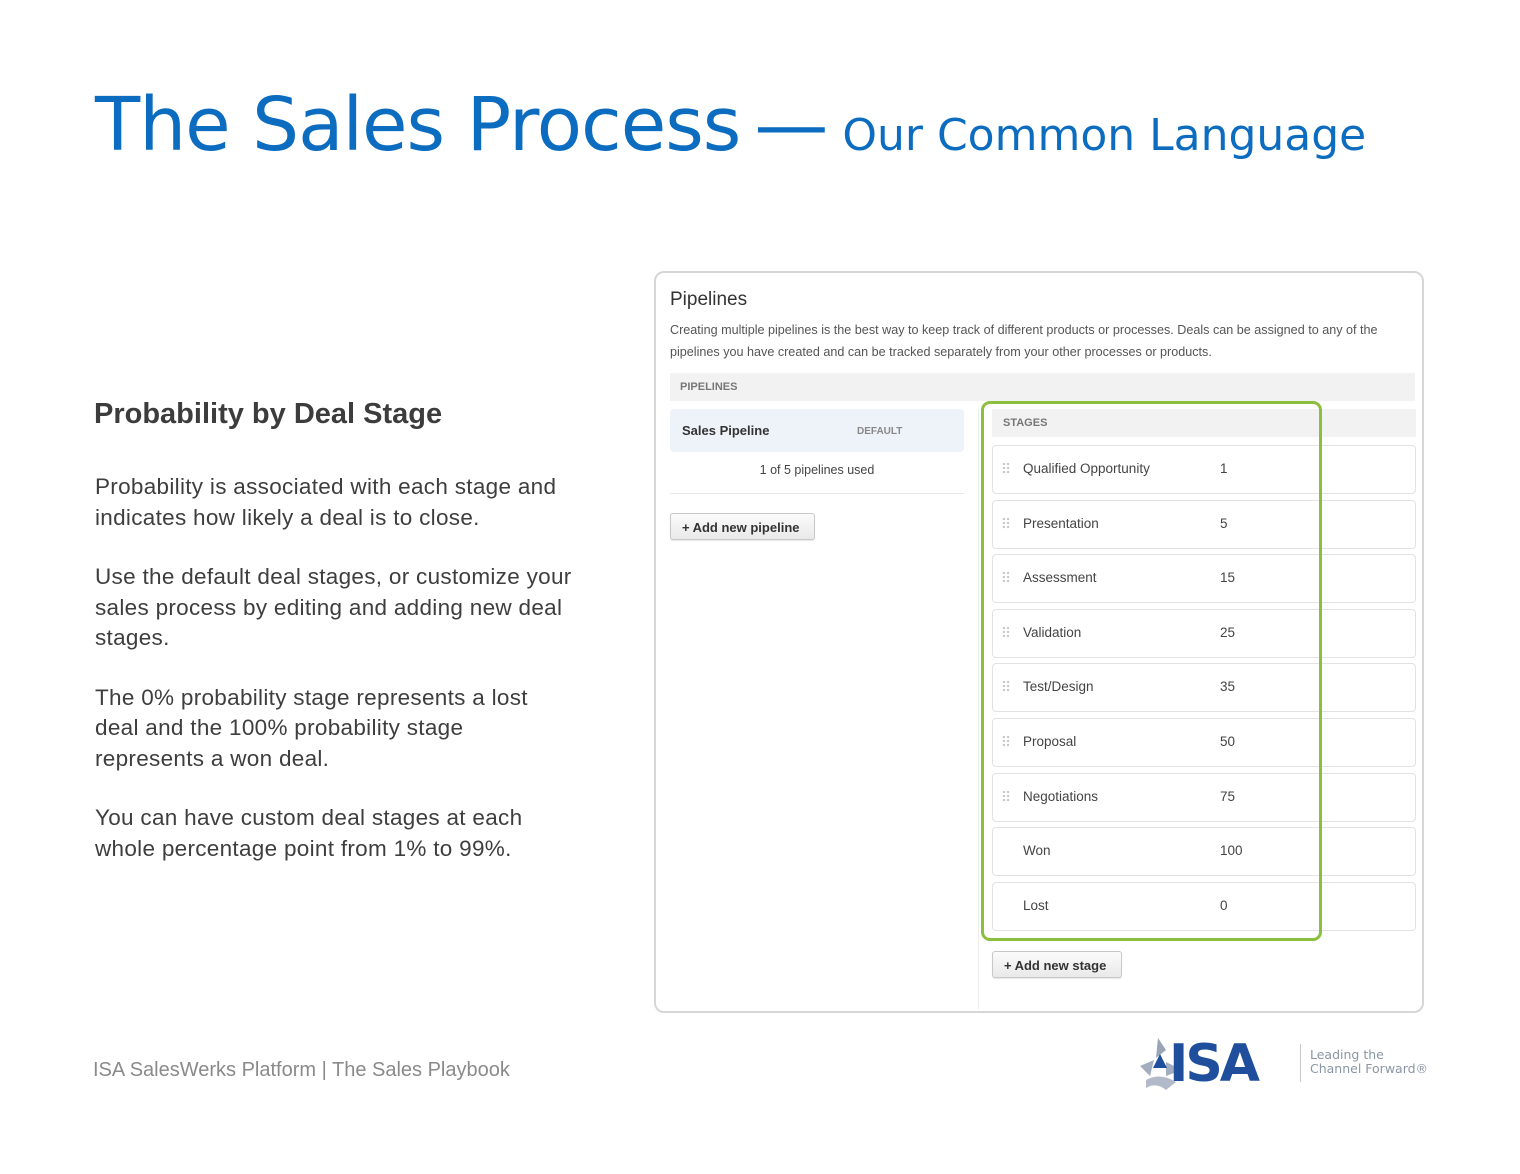  I want to click on stage-probability: 1, so click(1224, 468).